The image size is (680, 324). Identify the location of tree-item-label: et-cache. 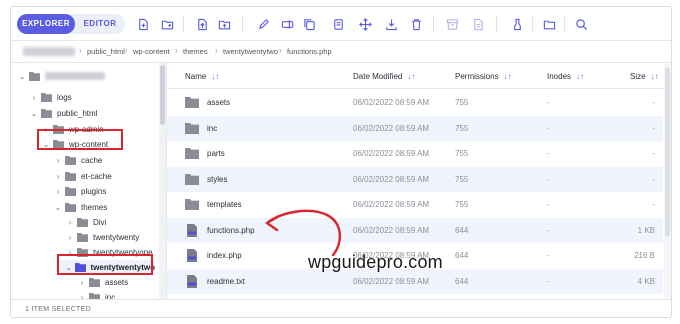
(96, 176).